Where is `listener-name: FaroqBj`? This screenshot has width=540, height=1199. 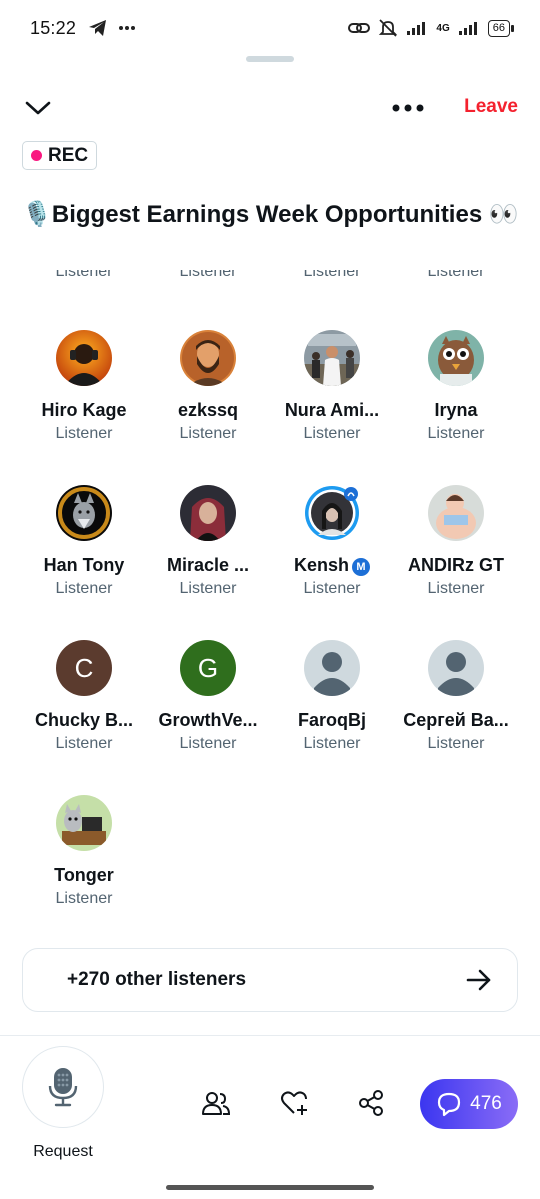
listener-name: FaroqBj is located at coordinates (331, 720).